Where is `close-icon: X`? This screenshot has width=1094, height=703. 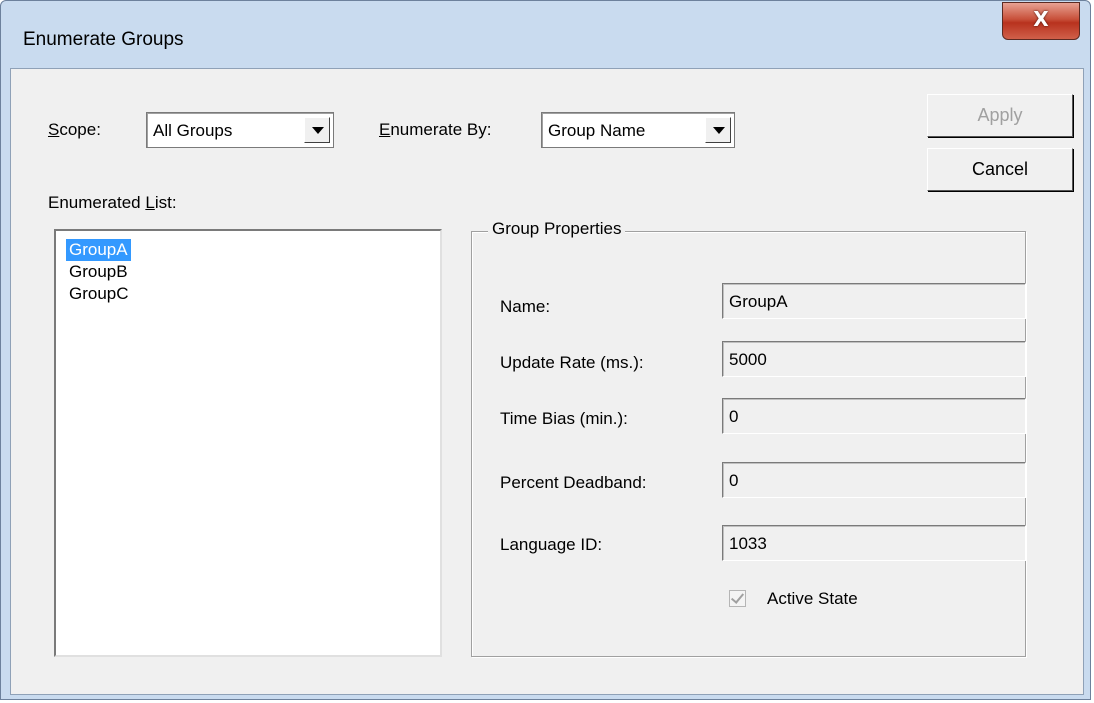 close-icon: X is located at coordinates (1041, 19).